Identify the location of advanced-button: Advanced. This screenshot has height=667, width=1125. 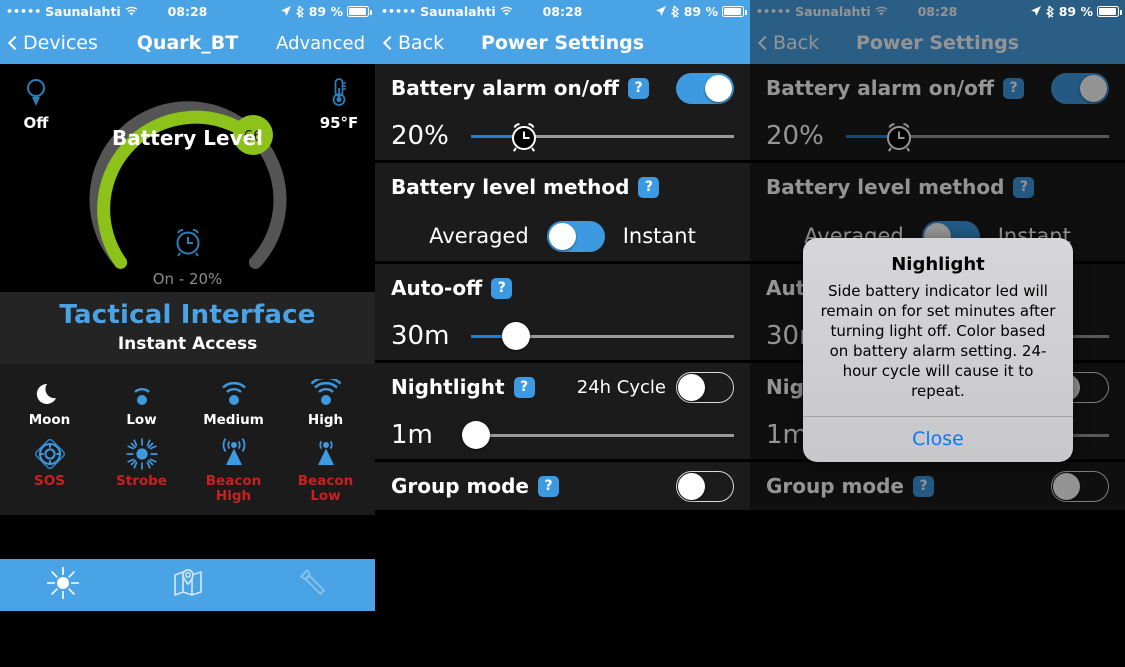
(320, 43).